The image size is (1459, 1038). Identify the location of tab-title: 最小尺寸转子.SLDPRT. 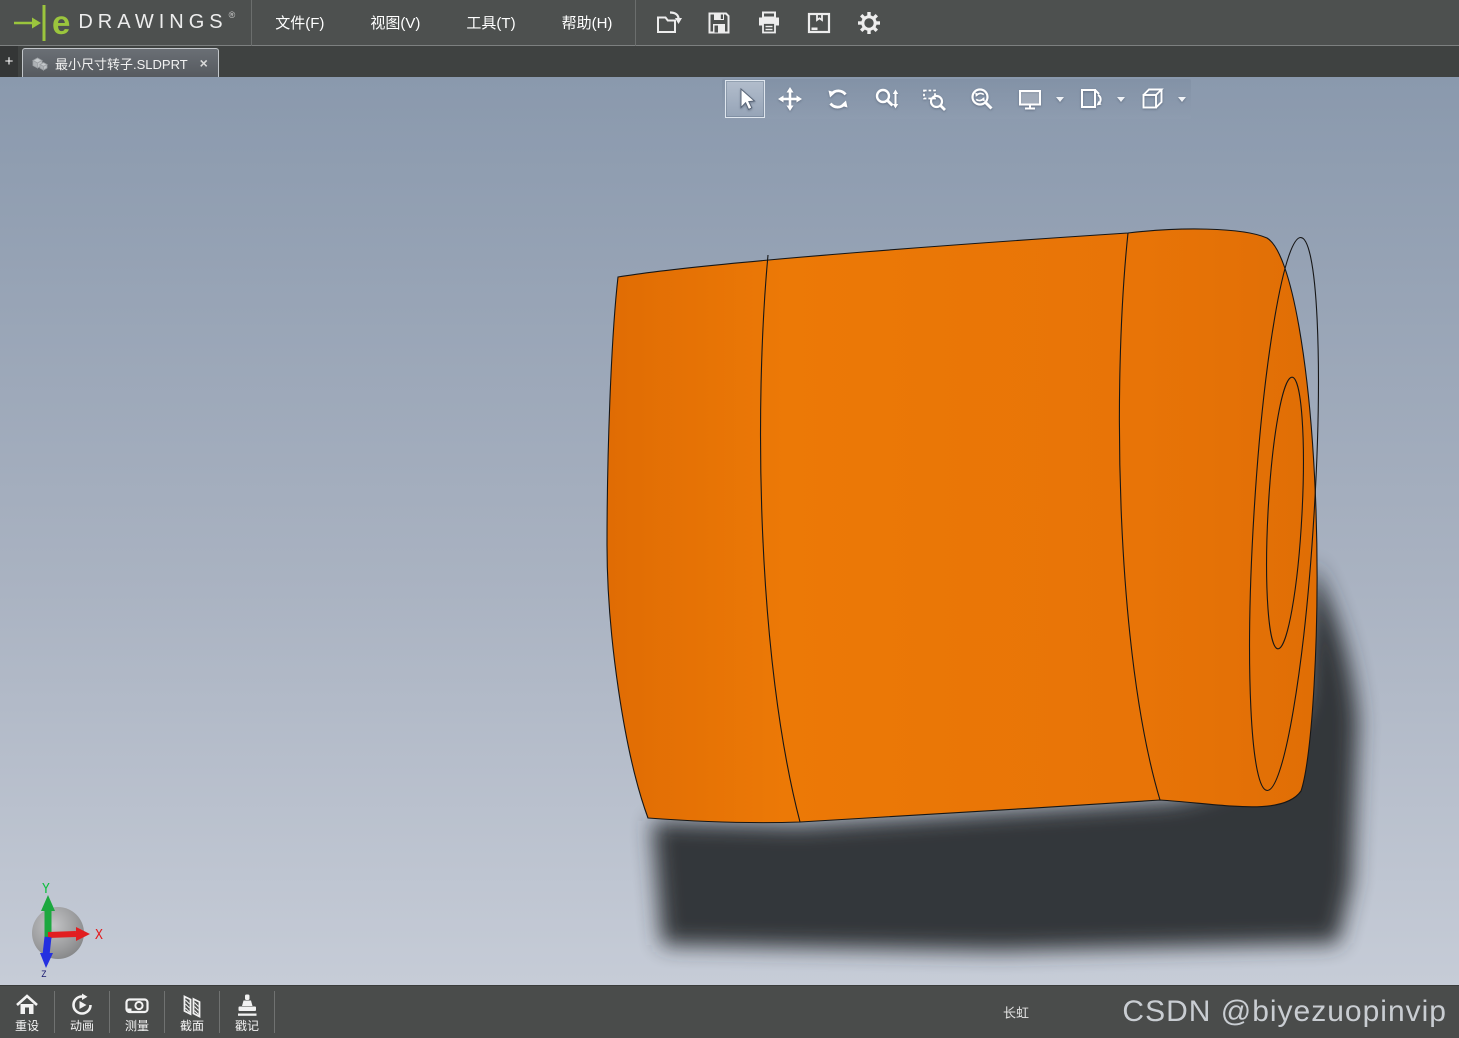
(121, 64).